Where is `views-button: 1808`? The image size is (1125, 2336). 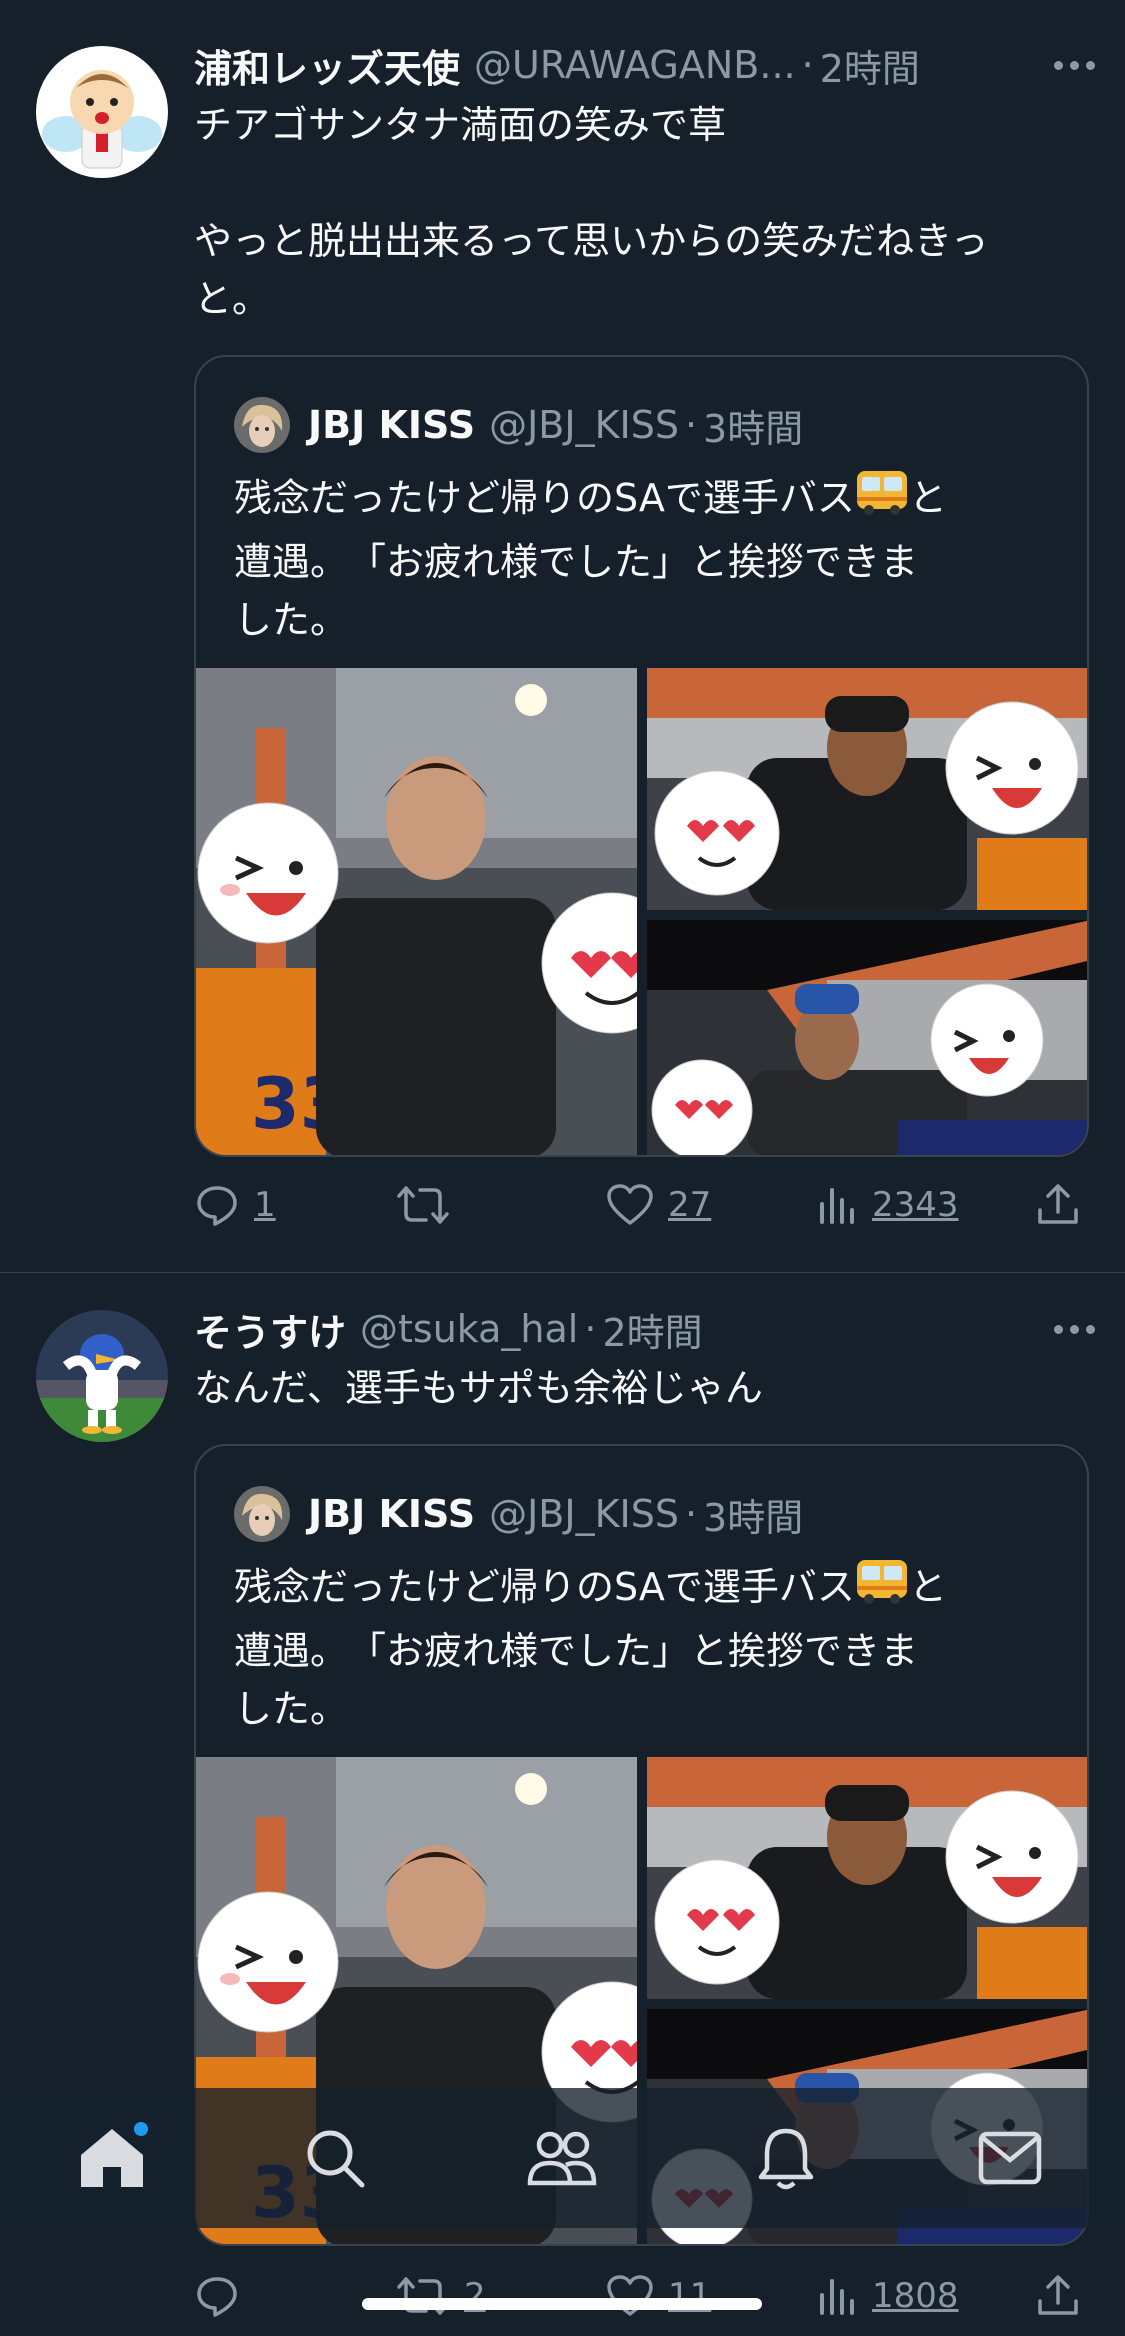
views-button: 1808 is located at coordinates (887, 2296).